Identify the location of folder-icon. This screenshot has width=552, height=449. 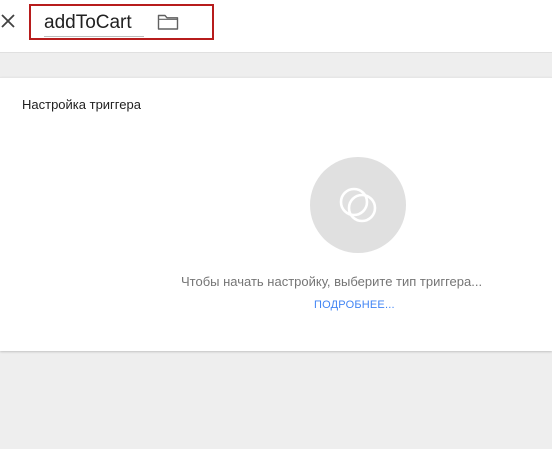
(168, 22).